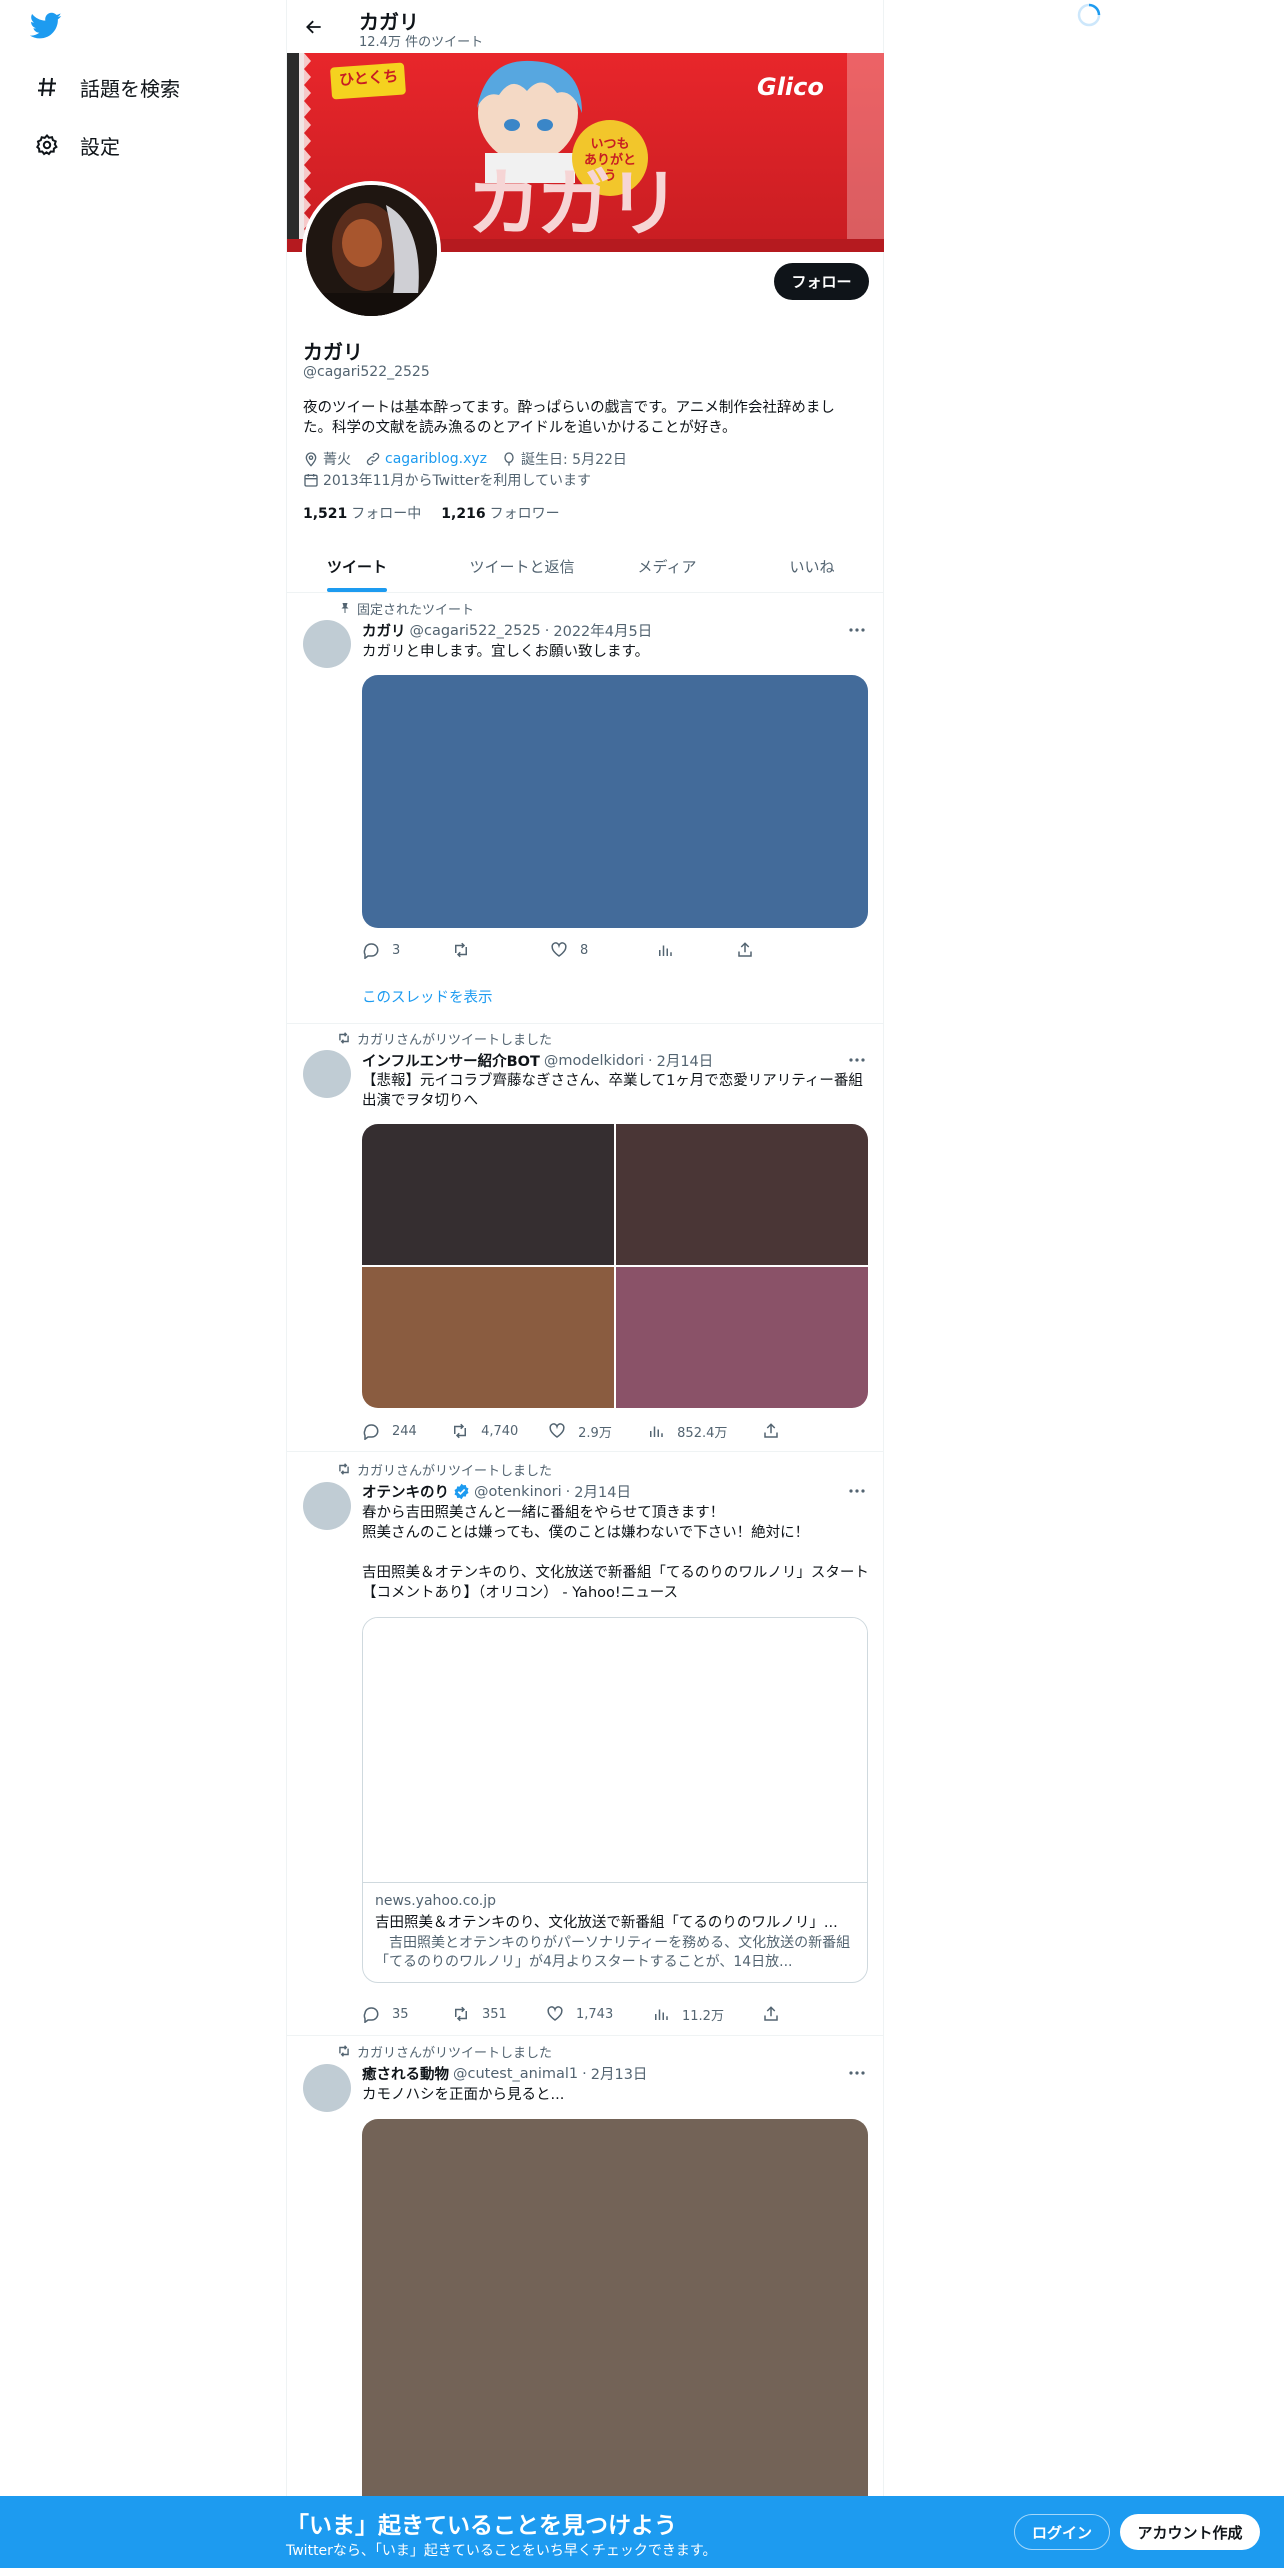  I want to click on tweet-author-handle: @cagari522_2525, so click(475, 630).